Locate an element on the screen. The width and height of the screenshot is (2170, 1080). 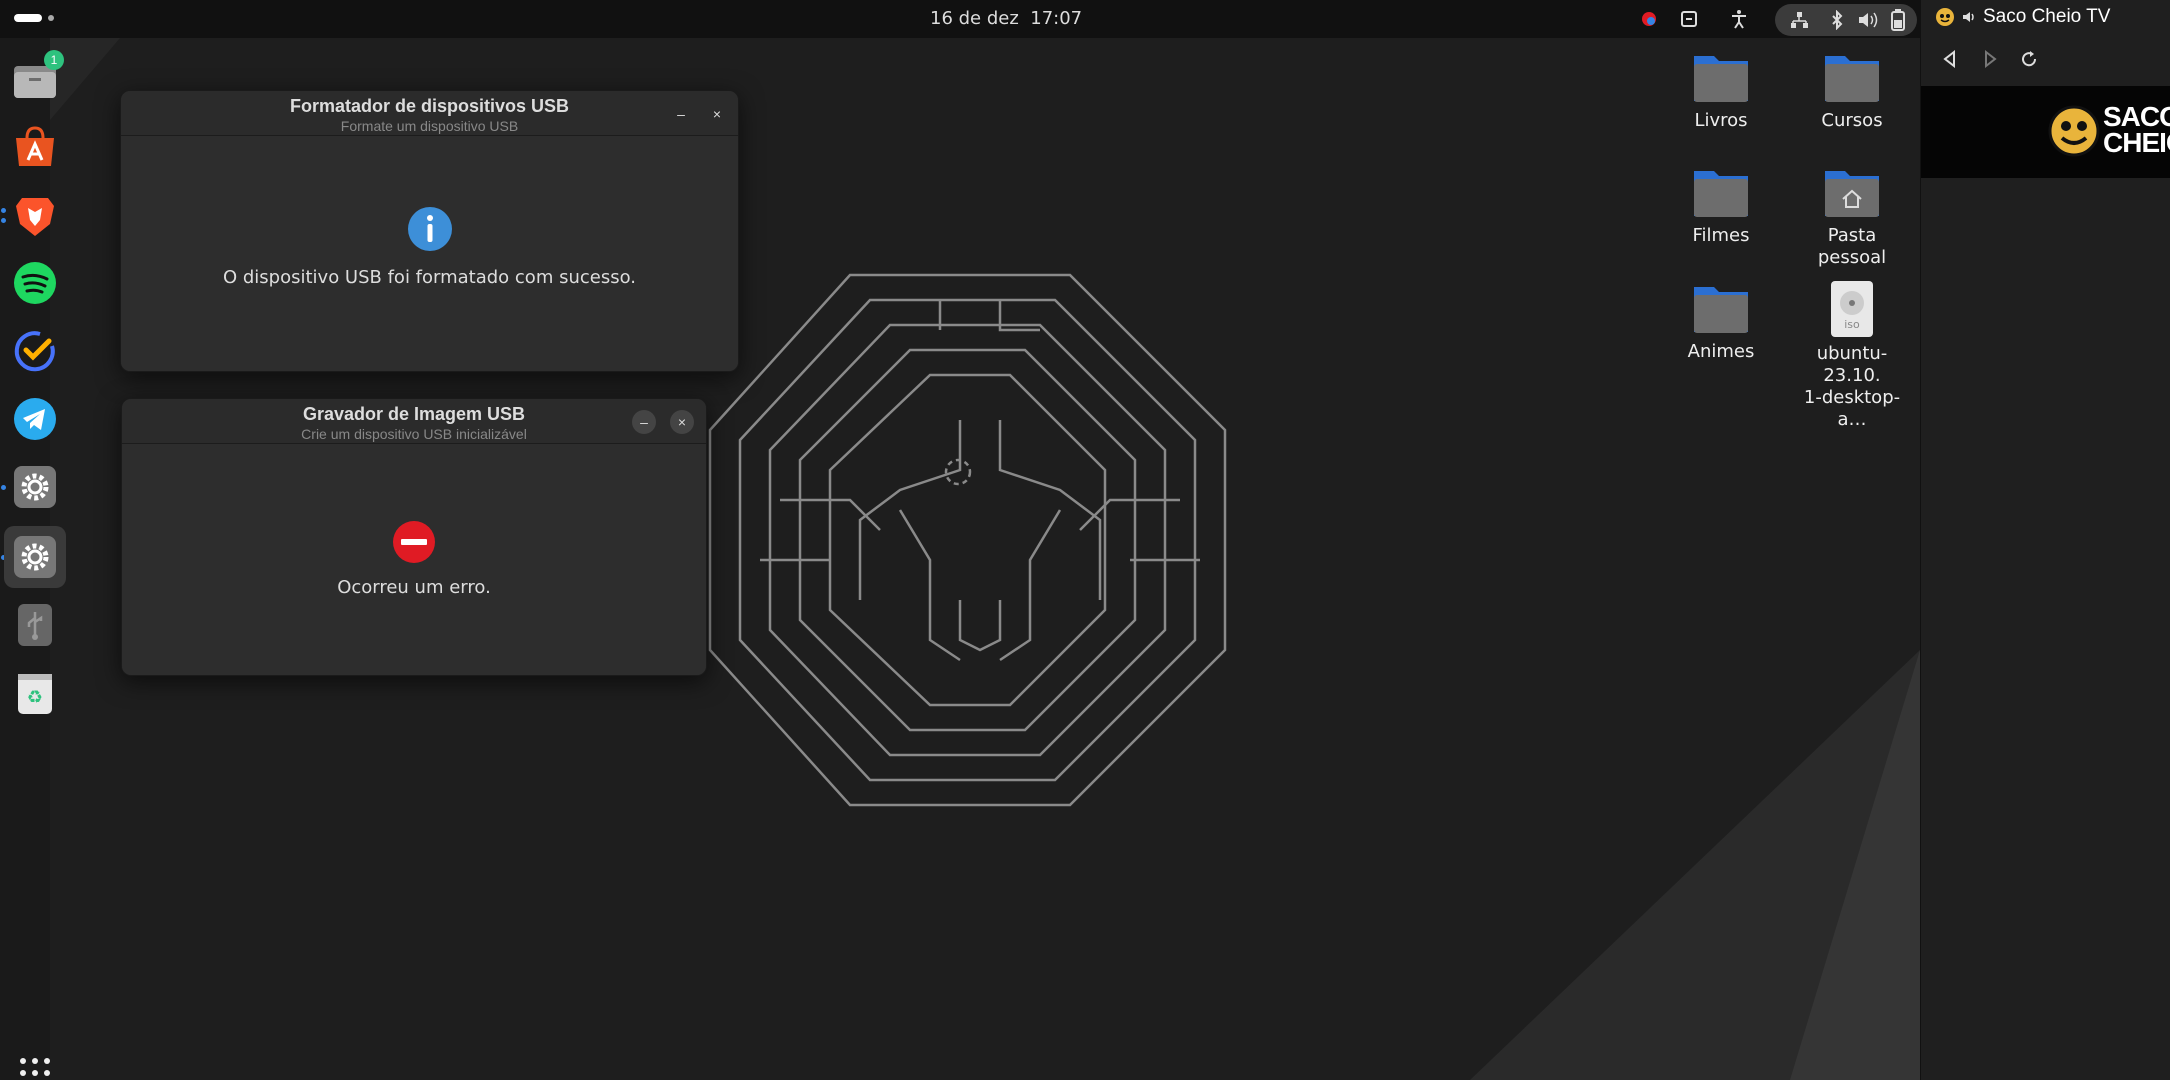
iso-badge: iso is located at coordinates (1852, 324).